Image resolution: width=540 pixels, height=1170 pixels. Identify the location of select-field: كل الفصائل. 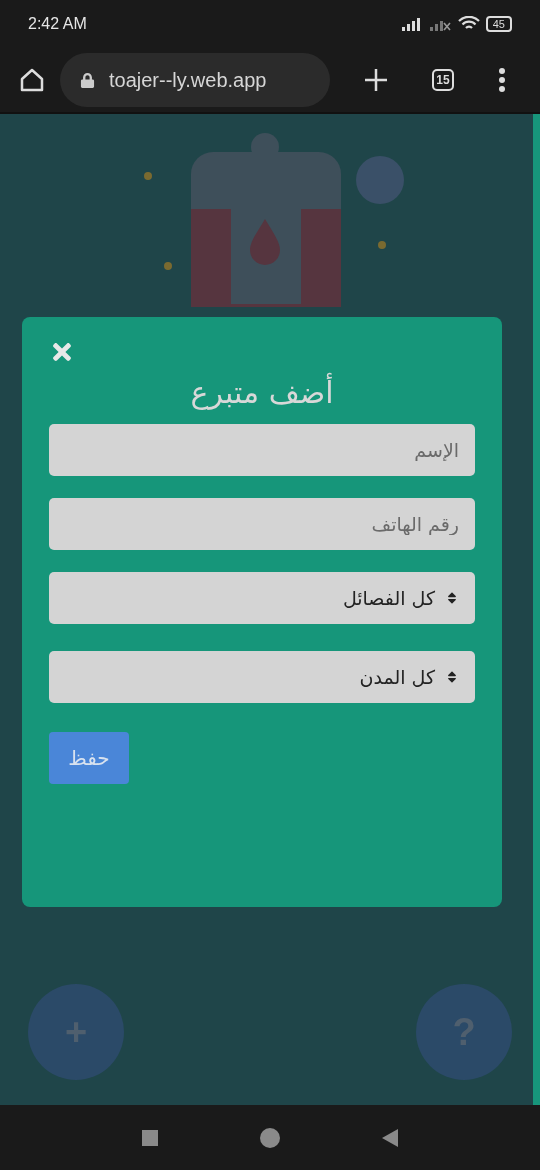
(262, 598).